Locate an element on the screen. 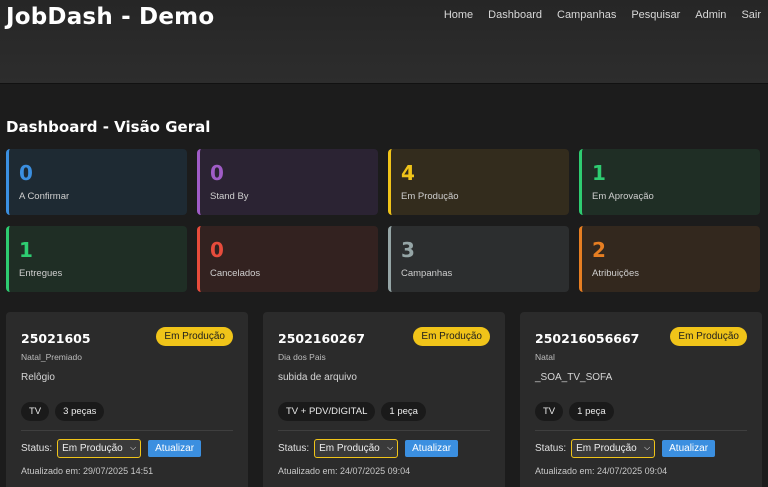 The image size is (768, 487). stat-label: A Confirmar is located at coordinates (44, 196).